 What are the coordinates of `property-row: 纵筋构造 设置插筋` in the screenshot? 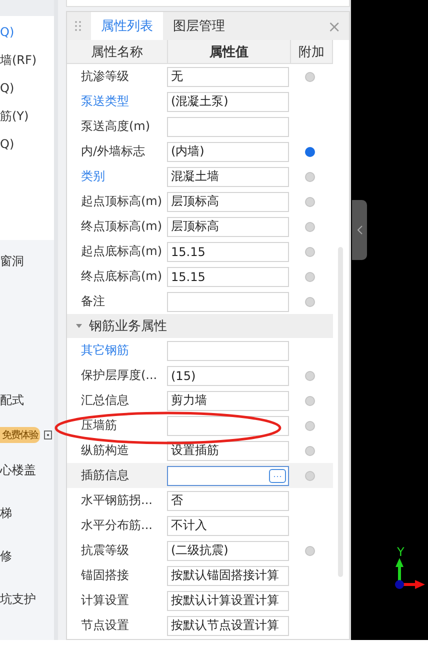 It's located at (200, 450).